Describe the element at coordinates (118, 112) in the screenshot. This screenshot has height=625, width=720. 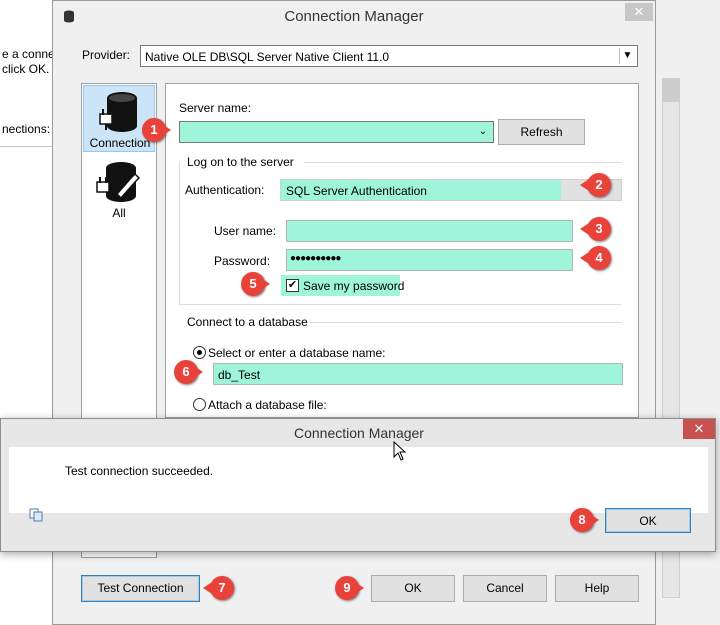
I see `database-plug-icon` at that location.